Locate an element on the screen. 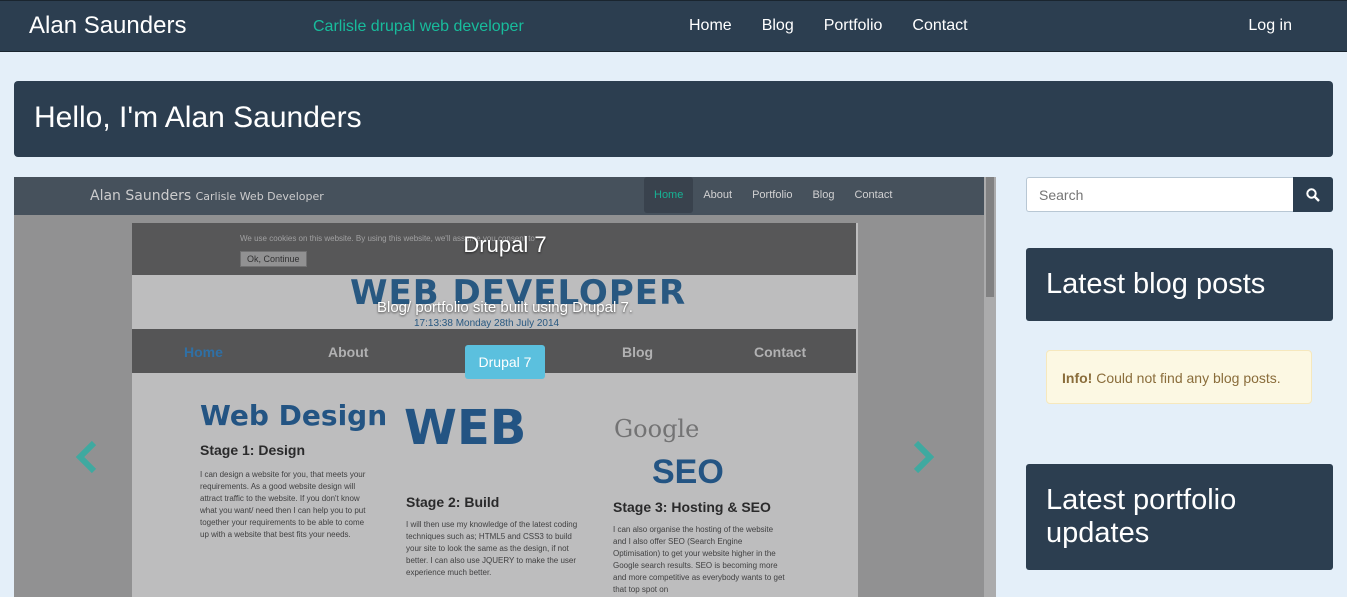  nav-home: Home is located at coordinates (710, 26).